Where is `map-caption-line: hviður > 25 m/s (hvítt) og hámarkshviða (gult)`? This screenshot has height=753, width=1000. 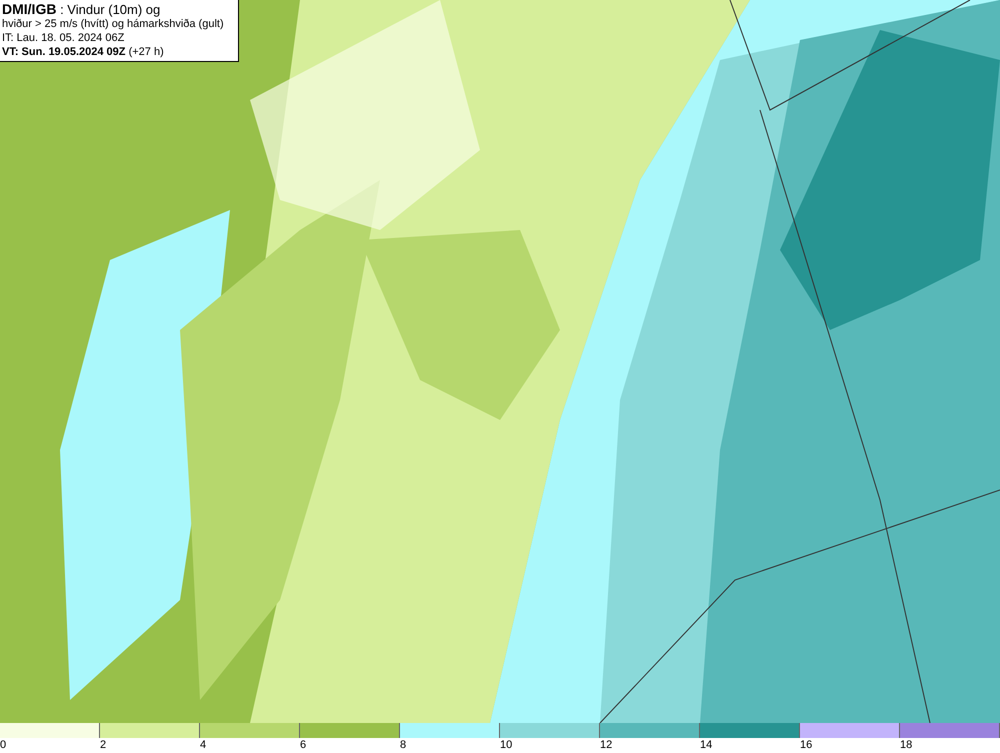
map-caption-line: hviður > 25 m/s (hvítt) og hámarkshviða (gult) is located at coordinates (113, 24).